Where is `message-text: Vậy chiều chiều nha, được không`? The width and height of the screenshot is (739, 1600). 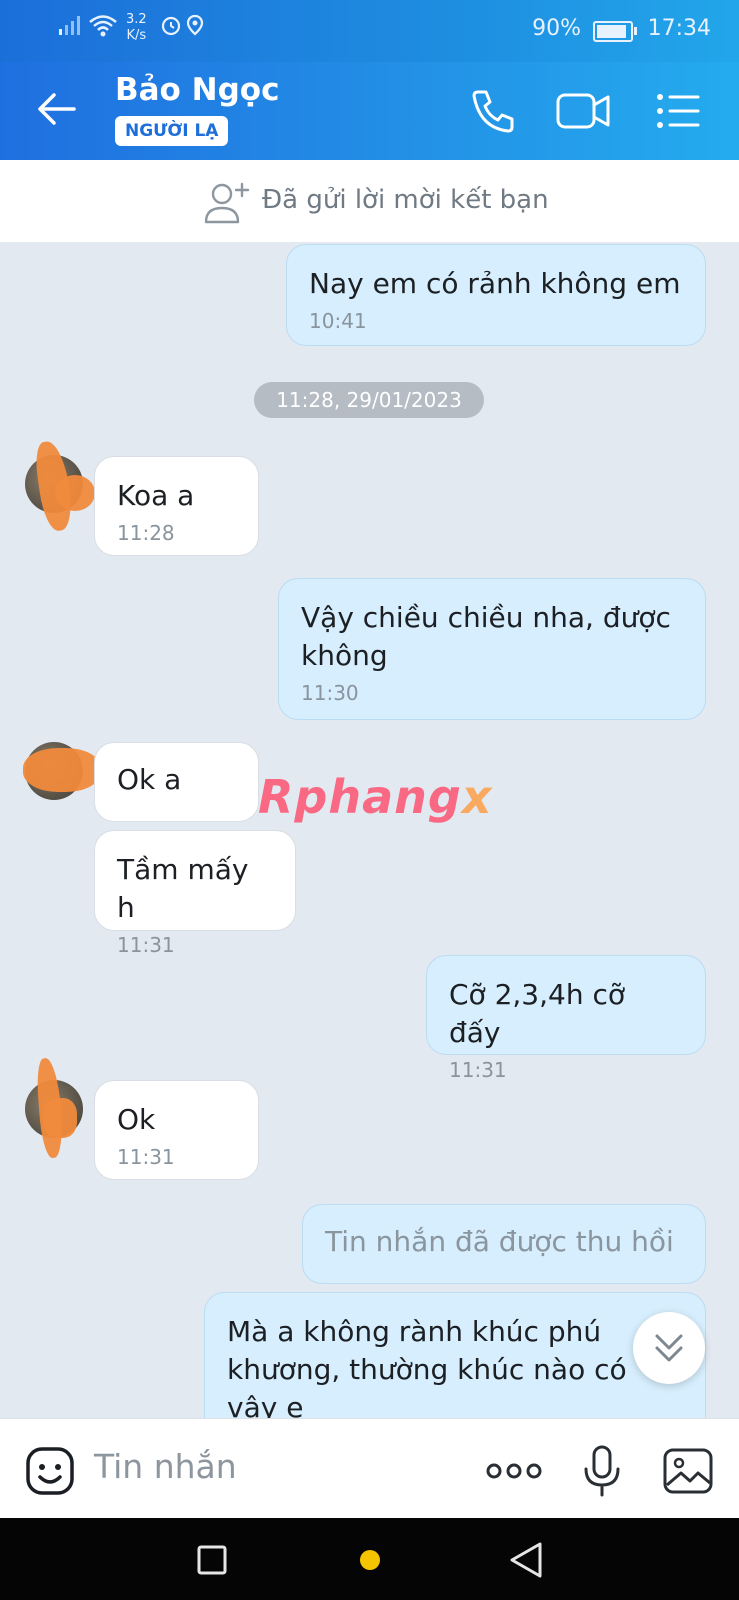
message-text: Vậy chiều chiều nha, được không is located at coordinates (486, 636).